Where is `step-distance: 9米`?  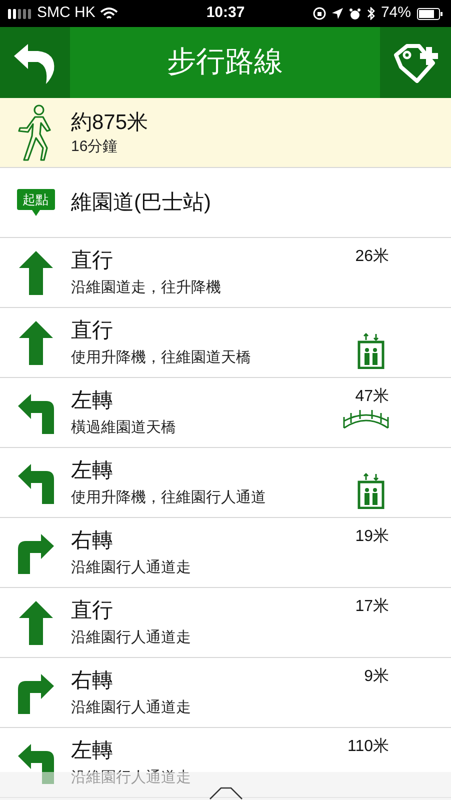
step-distance: 9米 is located at coordinates (376, 677).